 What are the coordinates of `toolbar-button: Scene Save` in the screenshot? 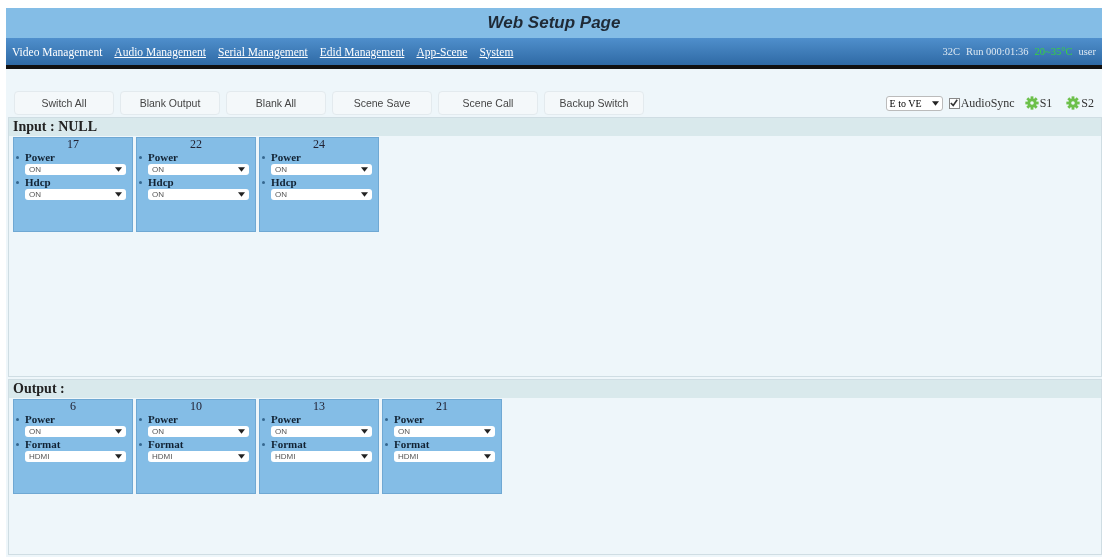 It's located at (382, 103).